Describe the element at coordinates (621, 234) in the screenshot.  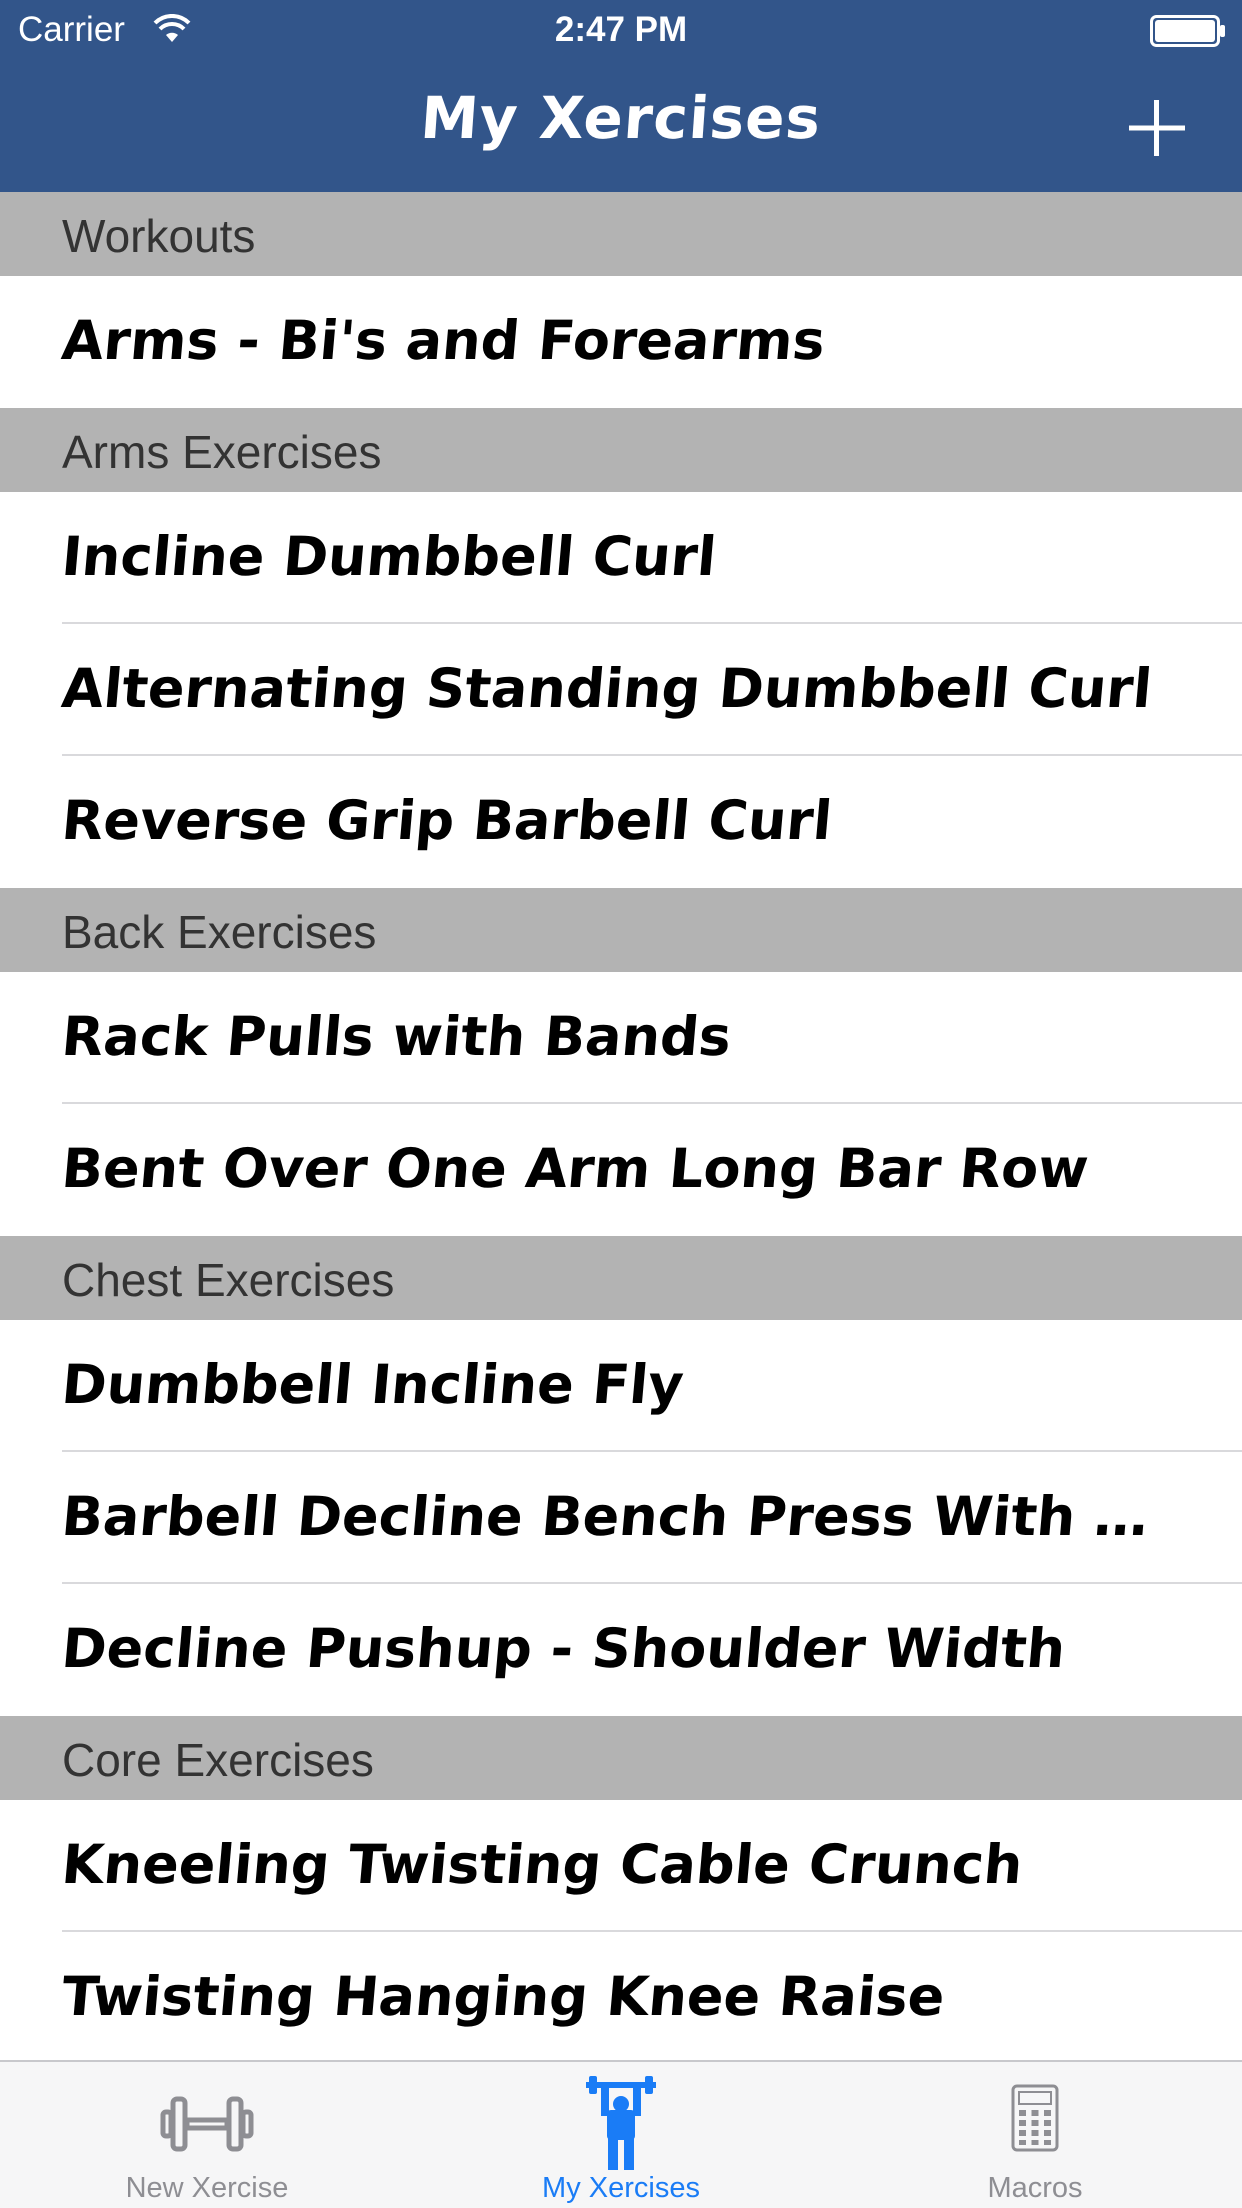
I see `section-header: Workouts` at that location.